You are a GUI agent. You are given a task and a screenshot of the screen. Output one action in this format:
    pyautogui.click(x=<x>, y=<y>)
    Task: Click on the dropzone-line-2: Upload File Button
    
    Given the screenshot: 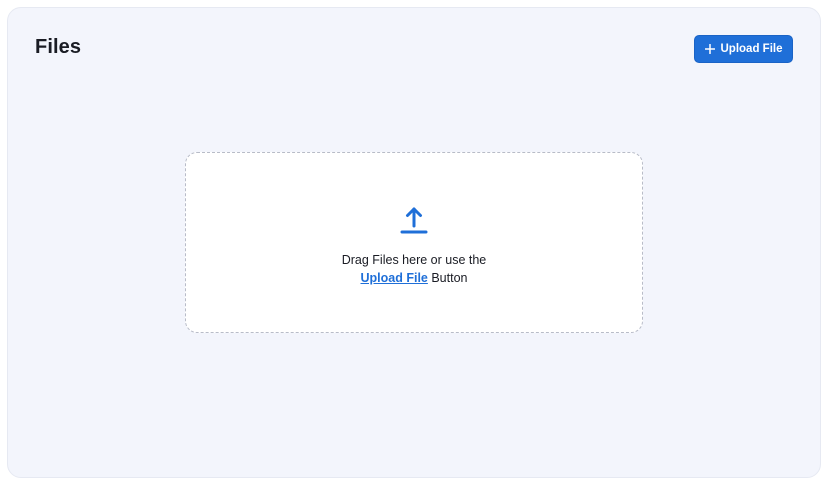 What is the action you would take?
    pyautogui.click(x=414, y=278)
    